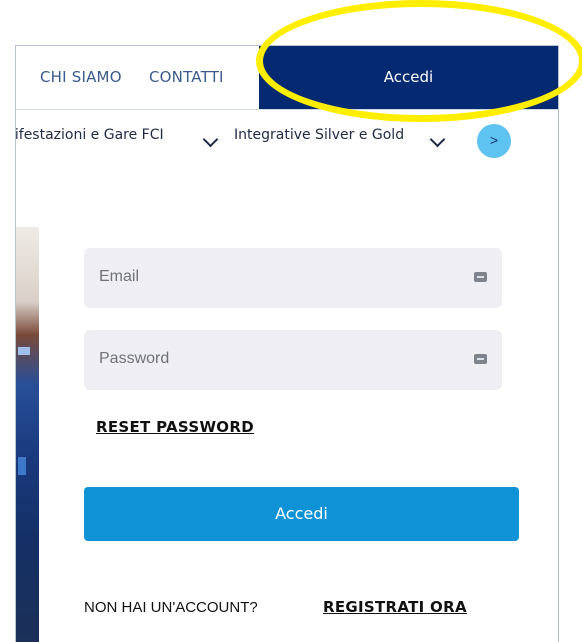 The width and height of the screenshot is (582, 642). What do you see at coordinates (319, 135) in the screenshot?
I see `menu-item-integrative: Integrative Silver e Gold` at bounding box center [319, 135].